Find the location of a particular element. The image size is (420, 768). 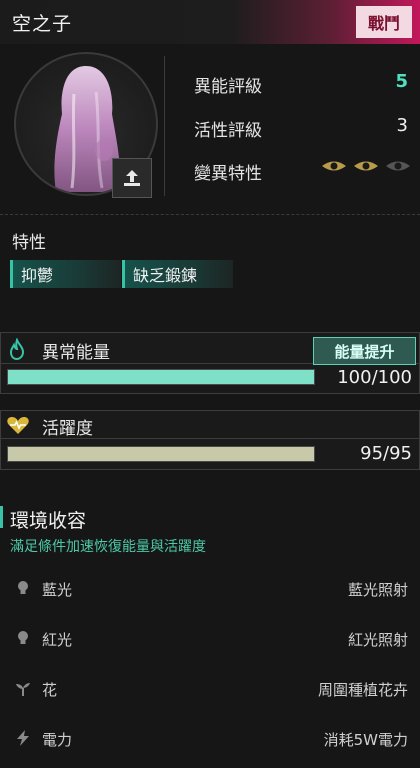

traits-title: 特性 is located at coordinates (29, 243).